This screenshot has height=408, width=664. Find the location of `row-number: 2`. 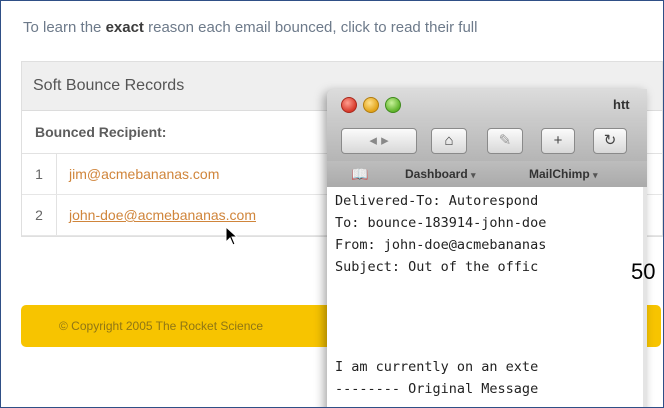

row-number: 2 is located at coordinates (39, 215).